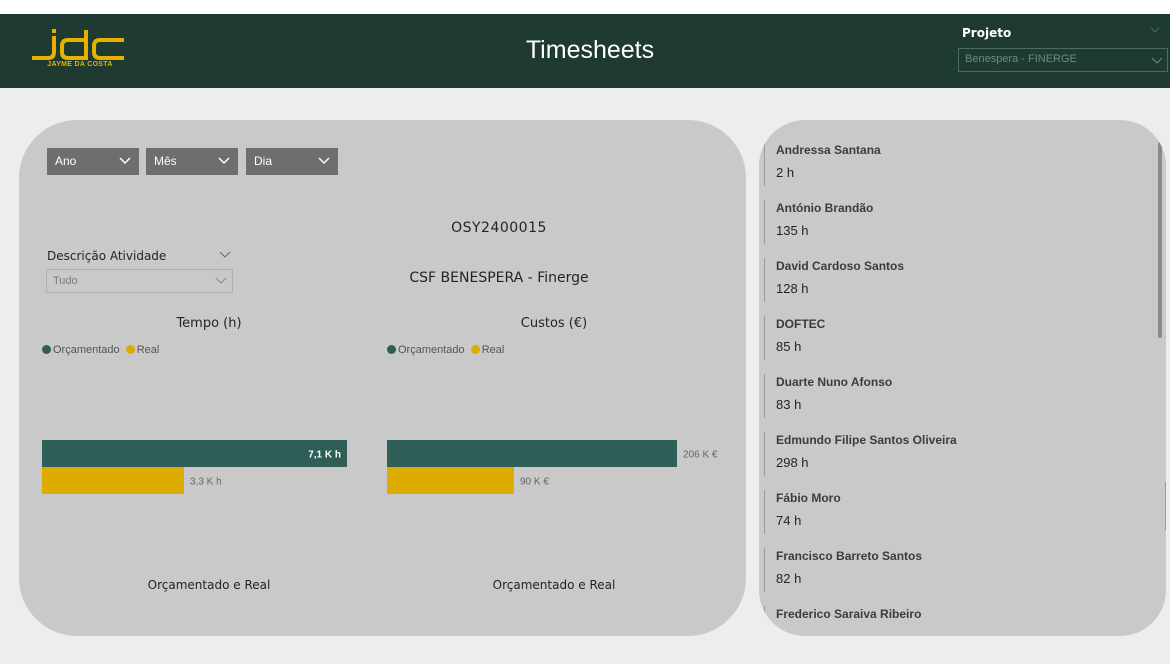  What do you see at coordinates (959, 575) in the screenshot?
I see `list-item: Francisco Barreto Santos 82 h` at bounding box center [959, 575].